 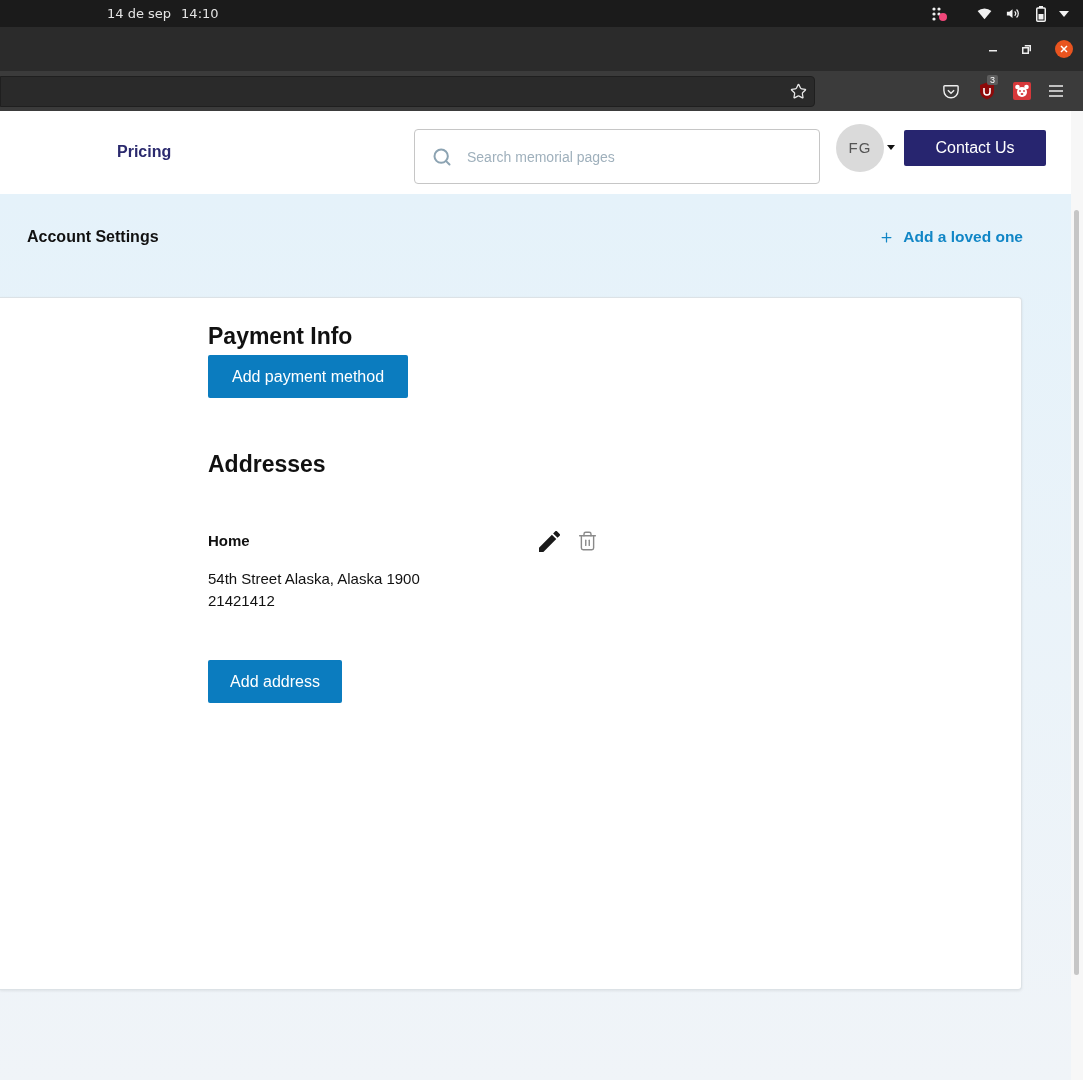 I want to click on time-text: 14:10, so click(x=200, y=13).